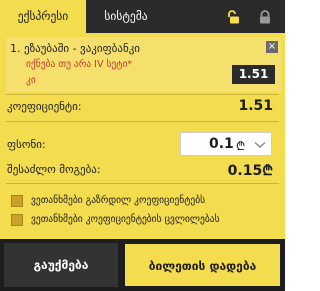 This screenshot has height=291, width=320. Describe the element at coordinates (272, 47) in the screenshot. I see `close-icon: ×` at that location.